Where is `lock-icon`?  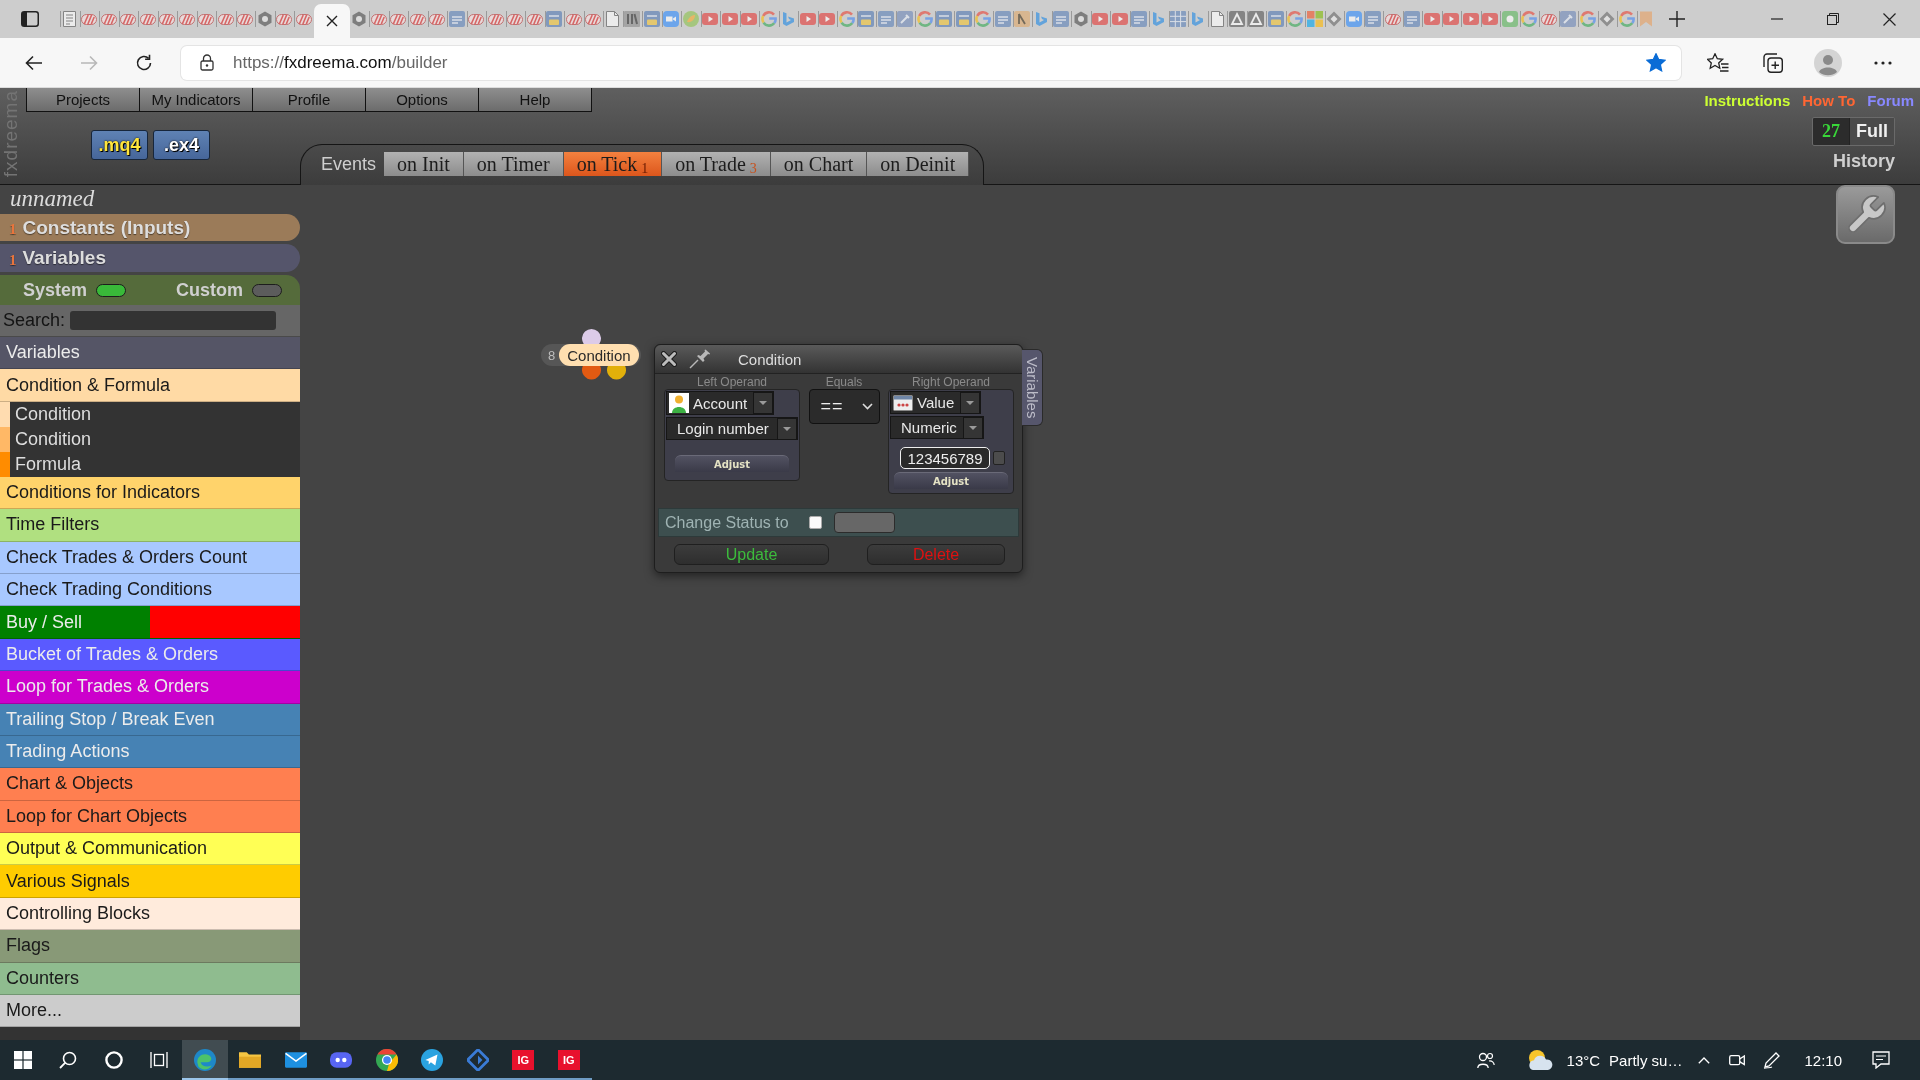 lock-icon is located at coordinates (207, 62).